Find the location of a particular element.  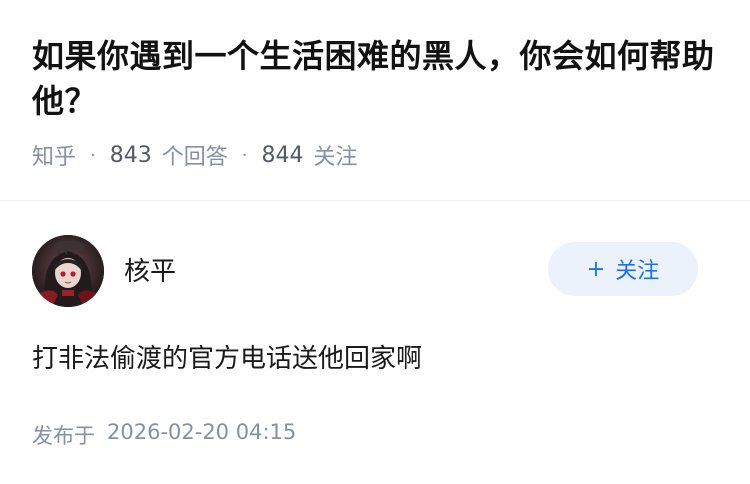

publish-label: 发布于 is located at coordinates (63, 436).